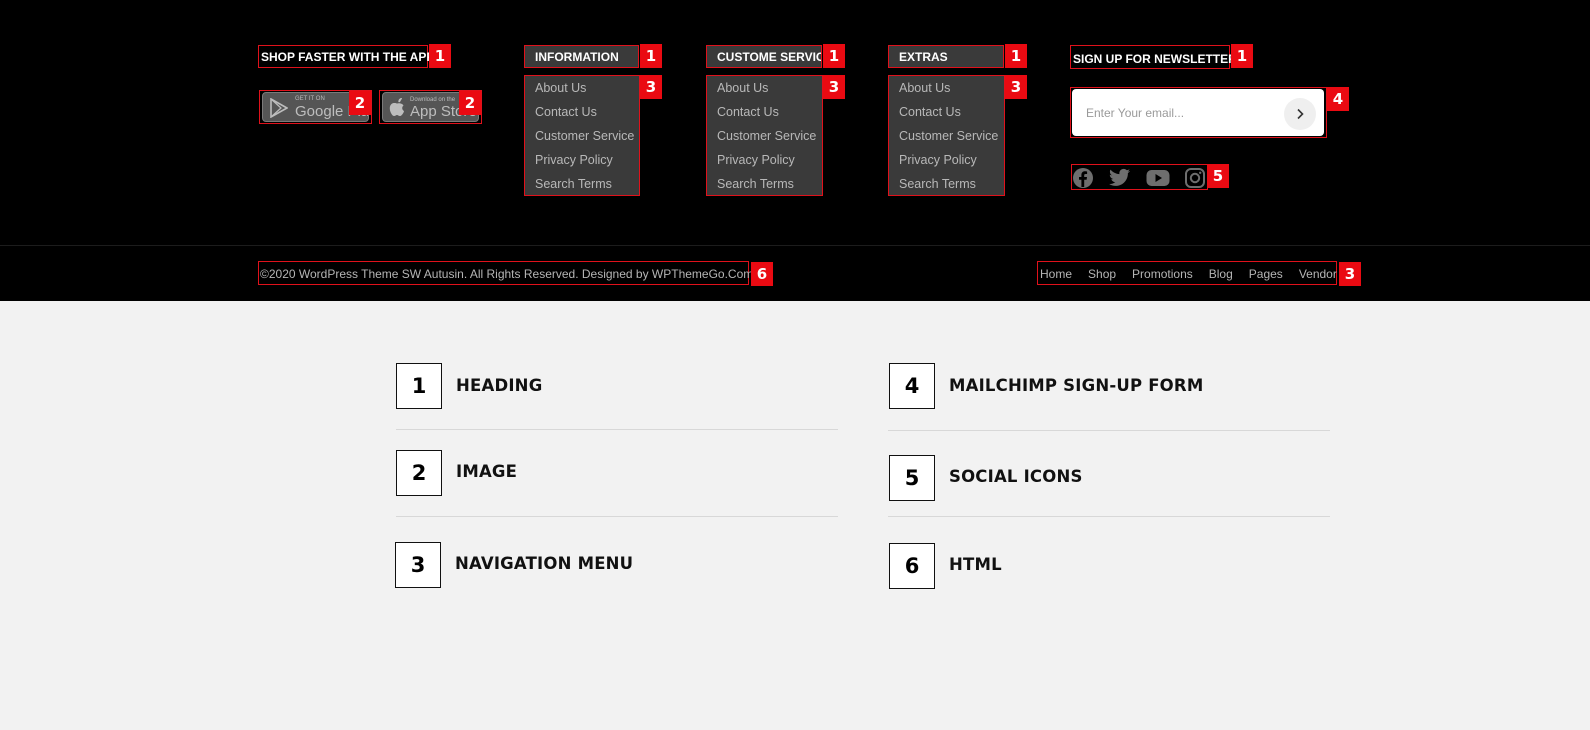 This screenshot has width=1590, height=730. I want to click on email-field, so click(1181, 113).